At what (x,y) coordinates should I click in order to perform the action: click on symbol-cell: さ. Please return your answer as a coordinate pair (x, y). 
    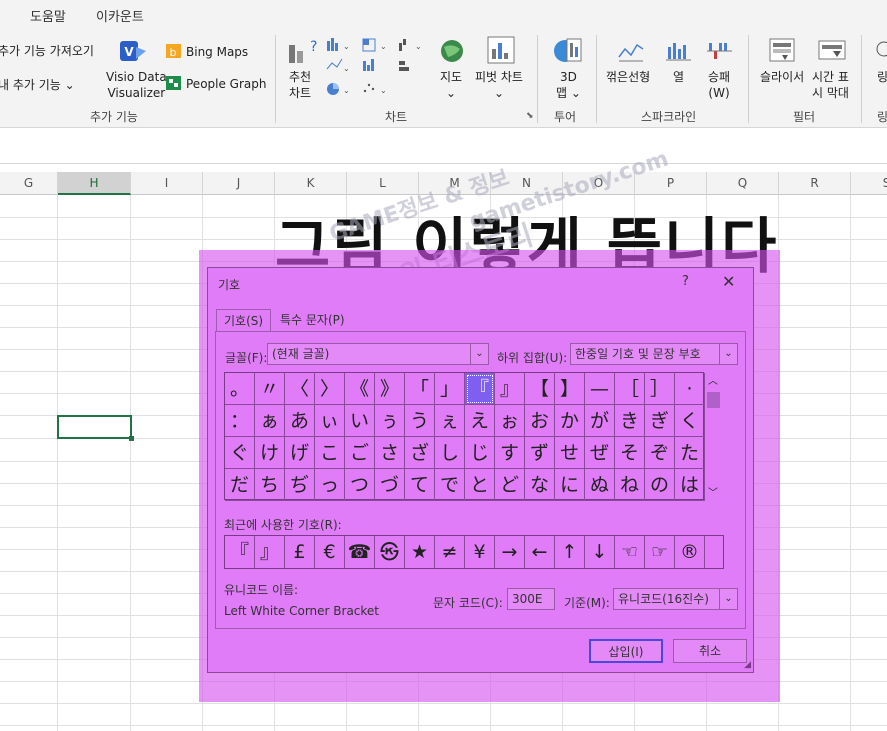
    Looking at the image, I should click on (390, 453).